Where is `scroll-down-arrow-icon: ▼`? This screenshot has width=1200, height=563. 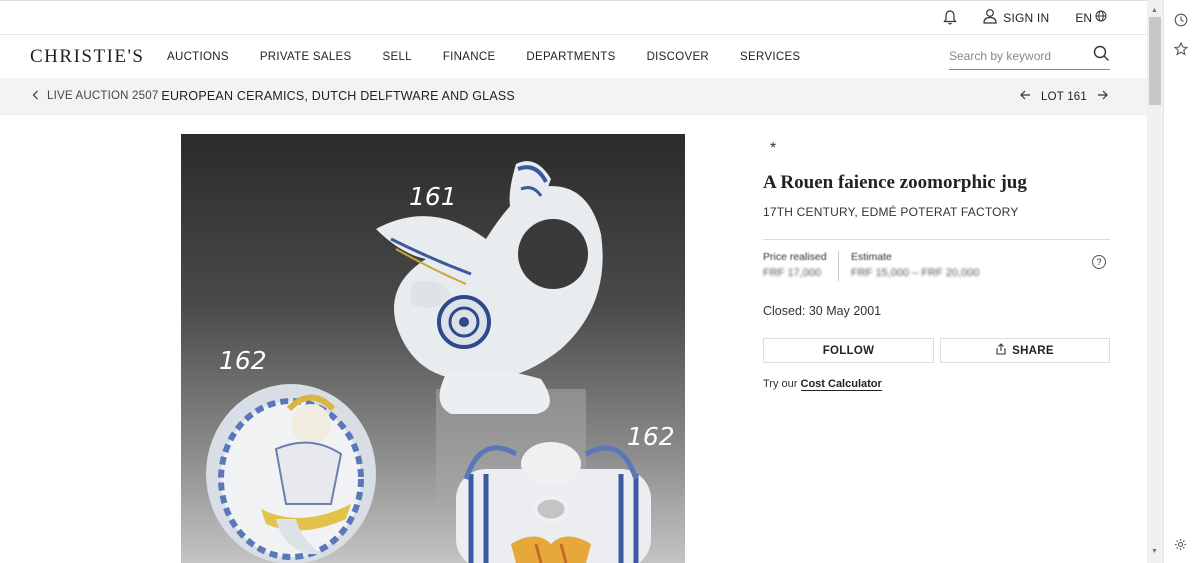
scroll-down-arrow-icon: ▼ is located at coordinates (1154, 551).